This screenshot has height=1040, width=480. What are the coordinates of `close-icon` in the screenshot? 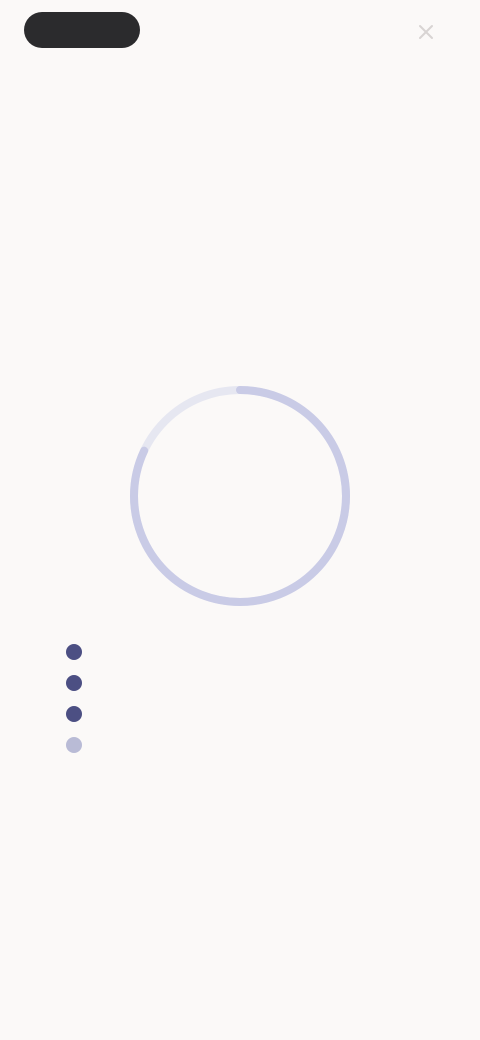 It's located at (426, 32).